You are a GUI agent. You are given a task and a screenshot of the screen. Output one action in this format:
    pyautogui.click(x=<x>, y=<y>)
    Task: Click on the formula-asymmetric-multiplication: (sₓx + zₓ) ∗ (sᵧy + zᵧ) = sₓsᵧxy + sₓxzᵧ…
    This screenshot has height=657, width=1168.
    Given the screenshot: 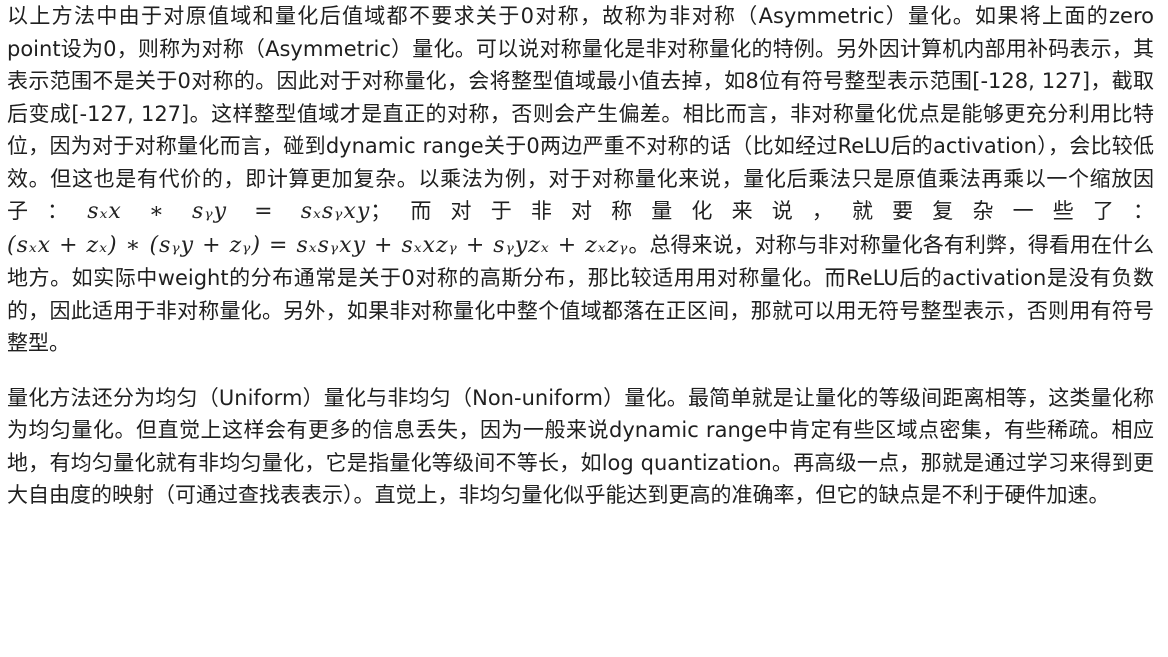 What is the action you would take?
    pyautogui.click(x=318, y=245)
    